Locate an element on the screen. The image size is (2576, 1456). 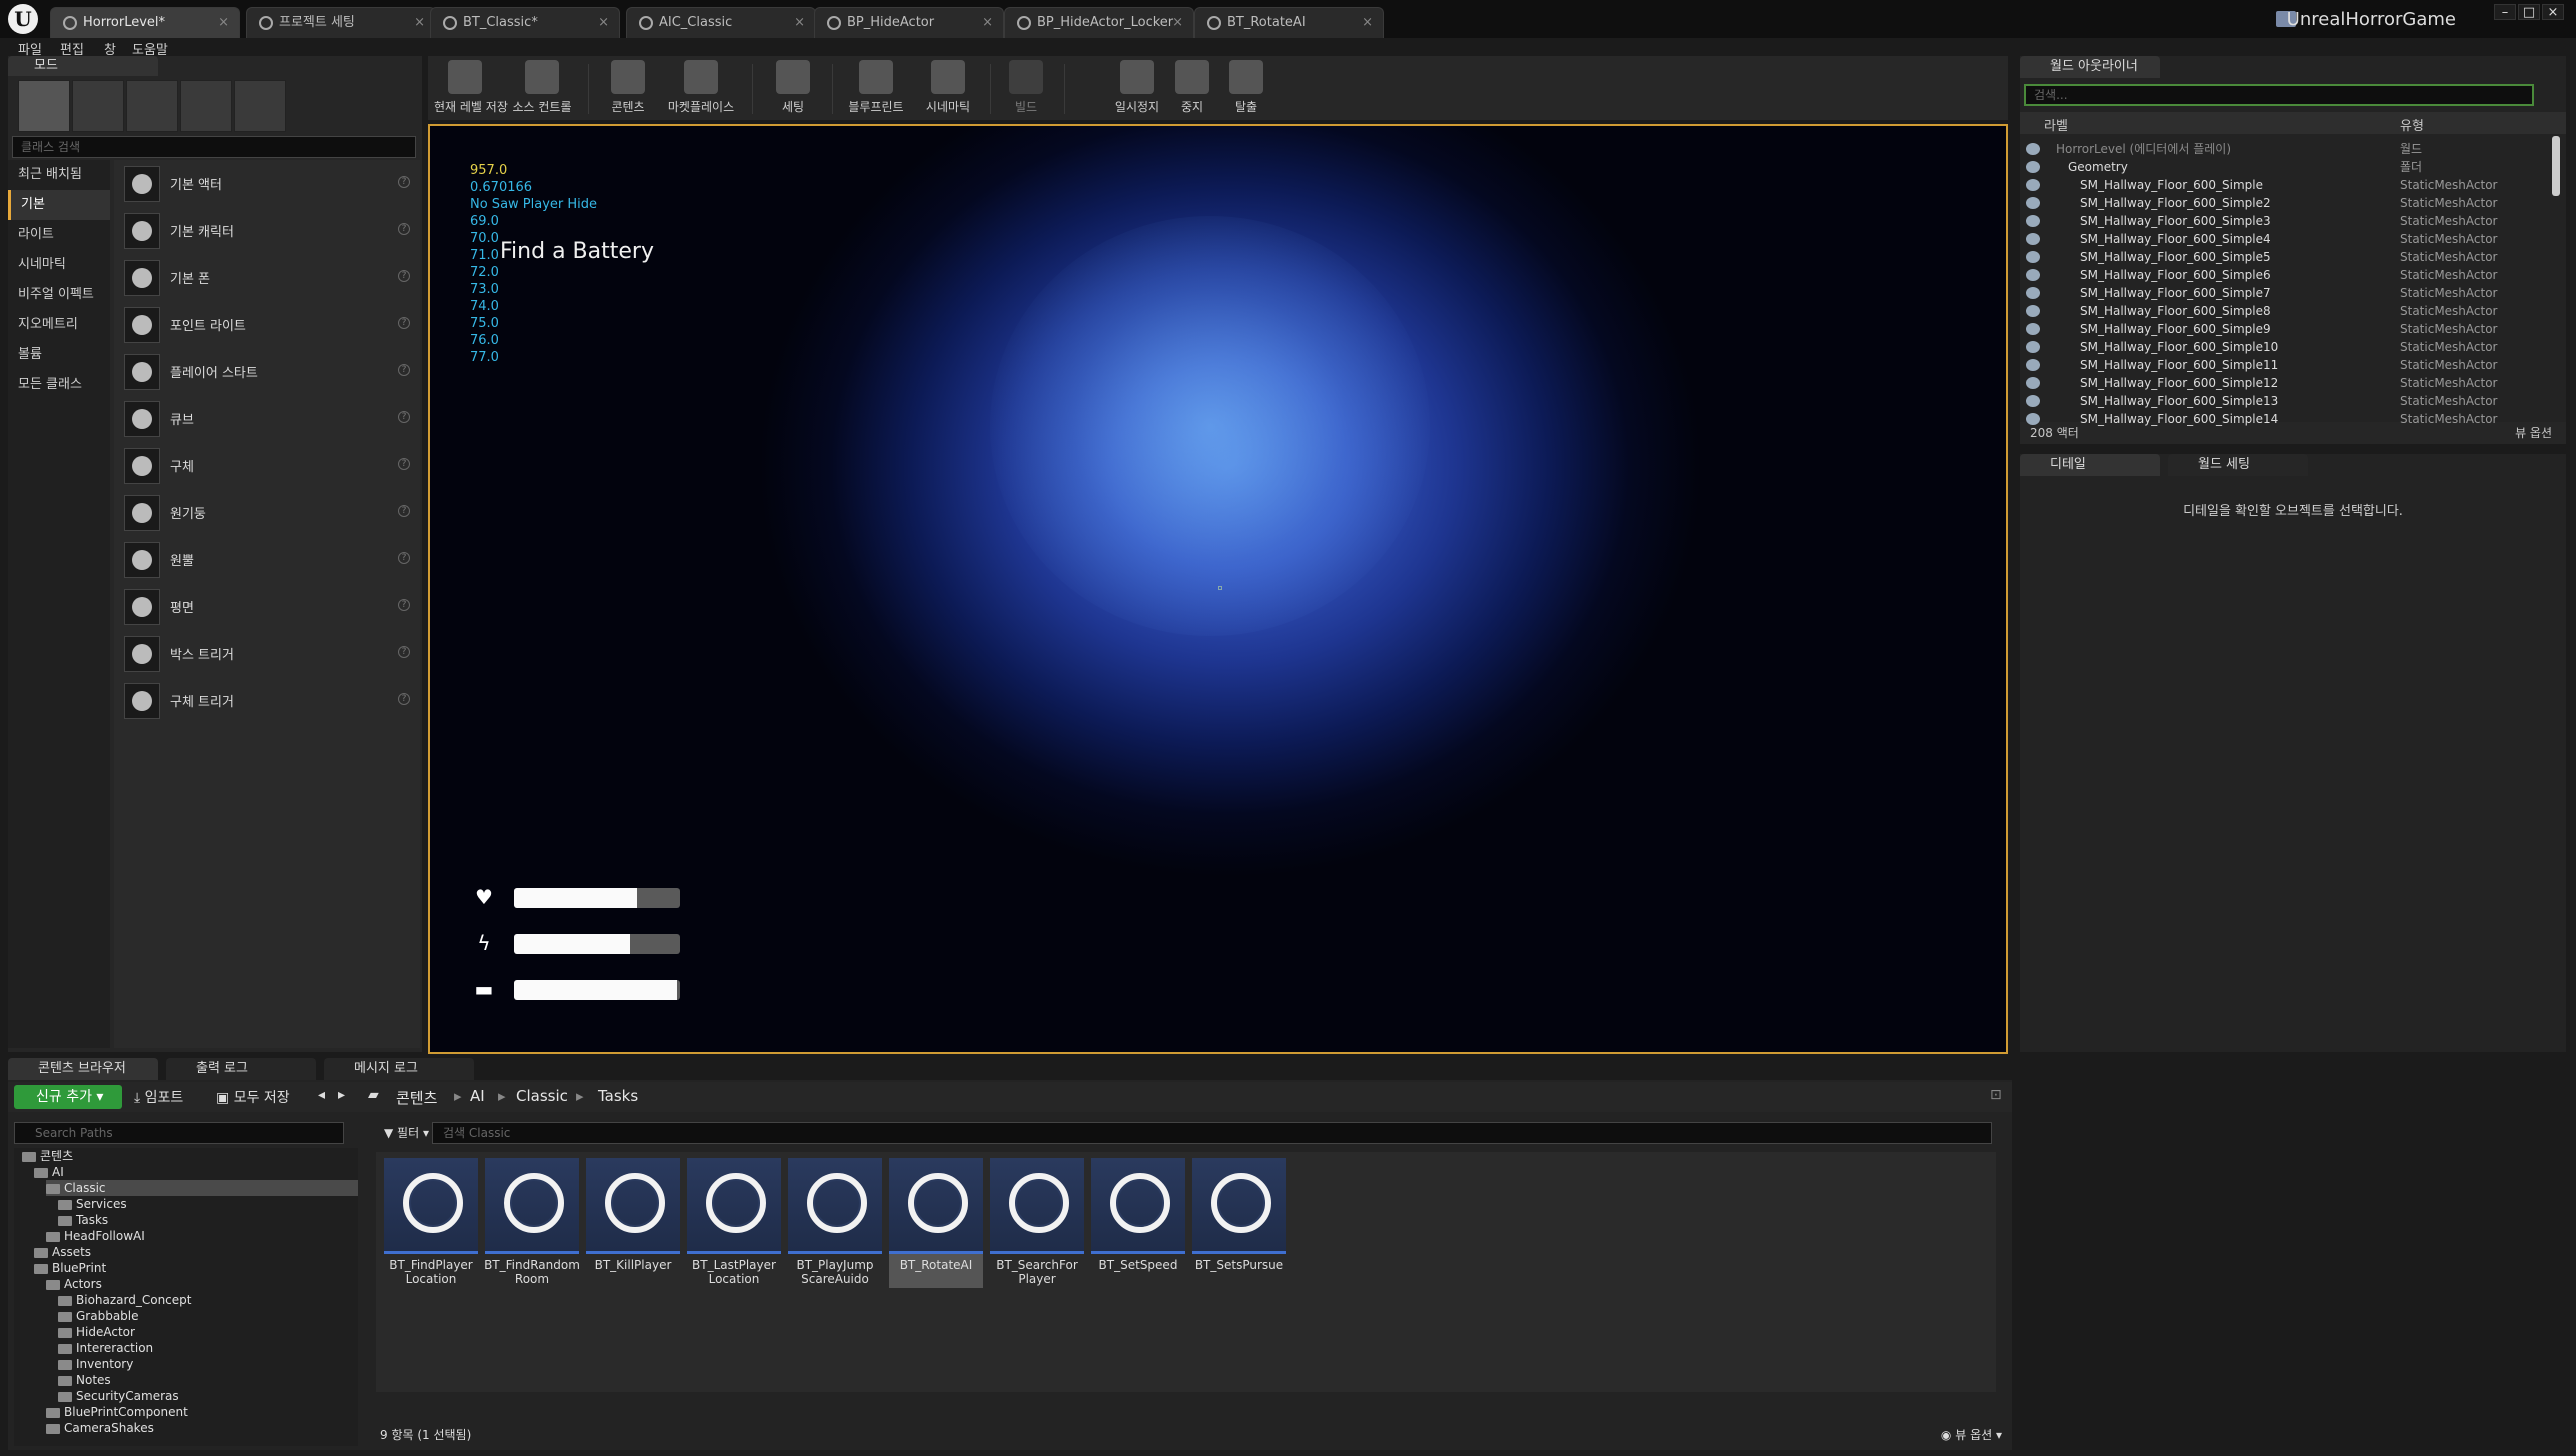
place-item-sphere-trigger: 구체 트리거? is located at coordinates (267, 700).